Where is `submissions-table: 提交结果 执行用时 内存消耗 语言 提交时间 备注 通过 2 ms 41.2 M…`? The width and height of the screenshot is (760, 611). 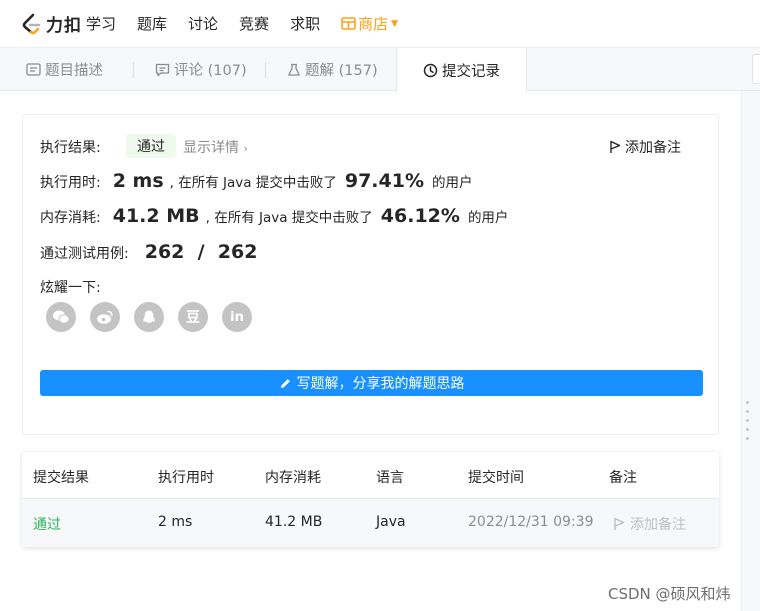 submissions-table: 提交结果 执行用时 内存消耗 语言 提交时间 备注 通过 2 ms 41.2 M… is located at coordinates (370, 499).